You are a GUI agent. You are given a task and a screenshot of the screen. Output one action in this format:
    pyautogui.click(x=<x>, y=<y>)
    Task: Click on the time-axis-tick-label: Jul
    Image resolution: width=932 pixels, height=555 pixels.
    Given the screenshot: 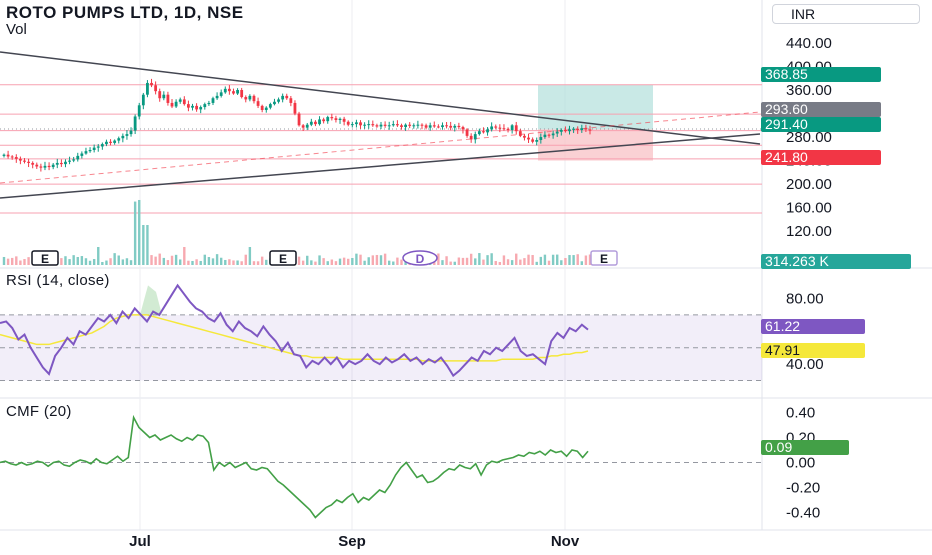 What is the action you would take?
    pyautogui.click(x=140, y=541)
    